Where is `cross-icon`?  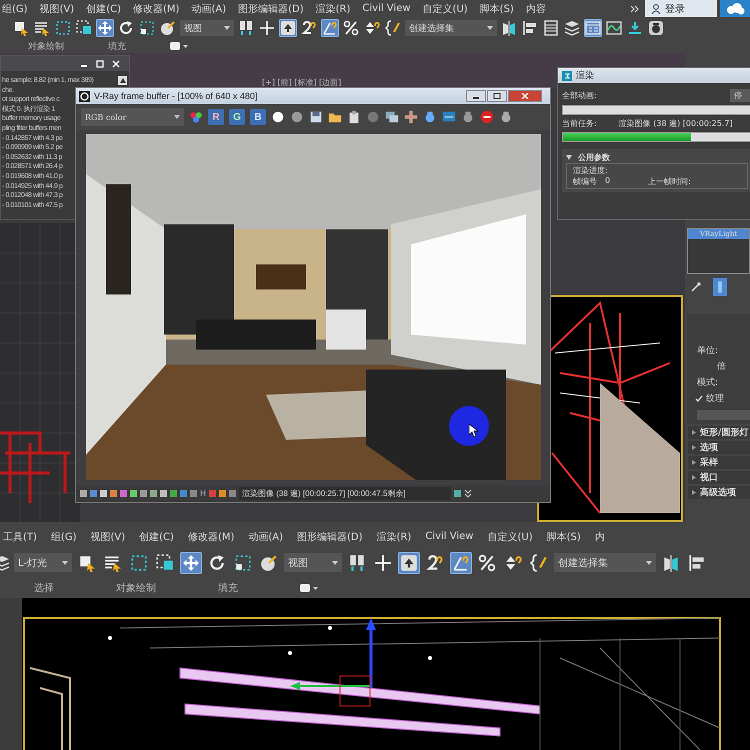 cross-icon is located at coordinates (411, 117).